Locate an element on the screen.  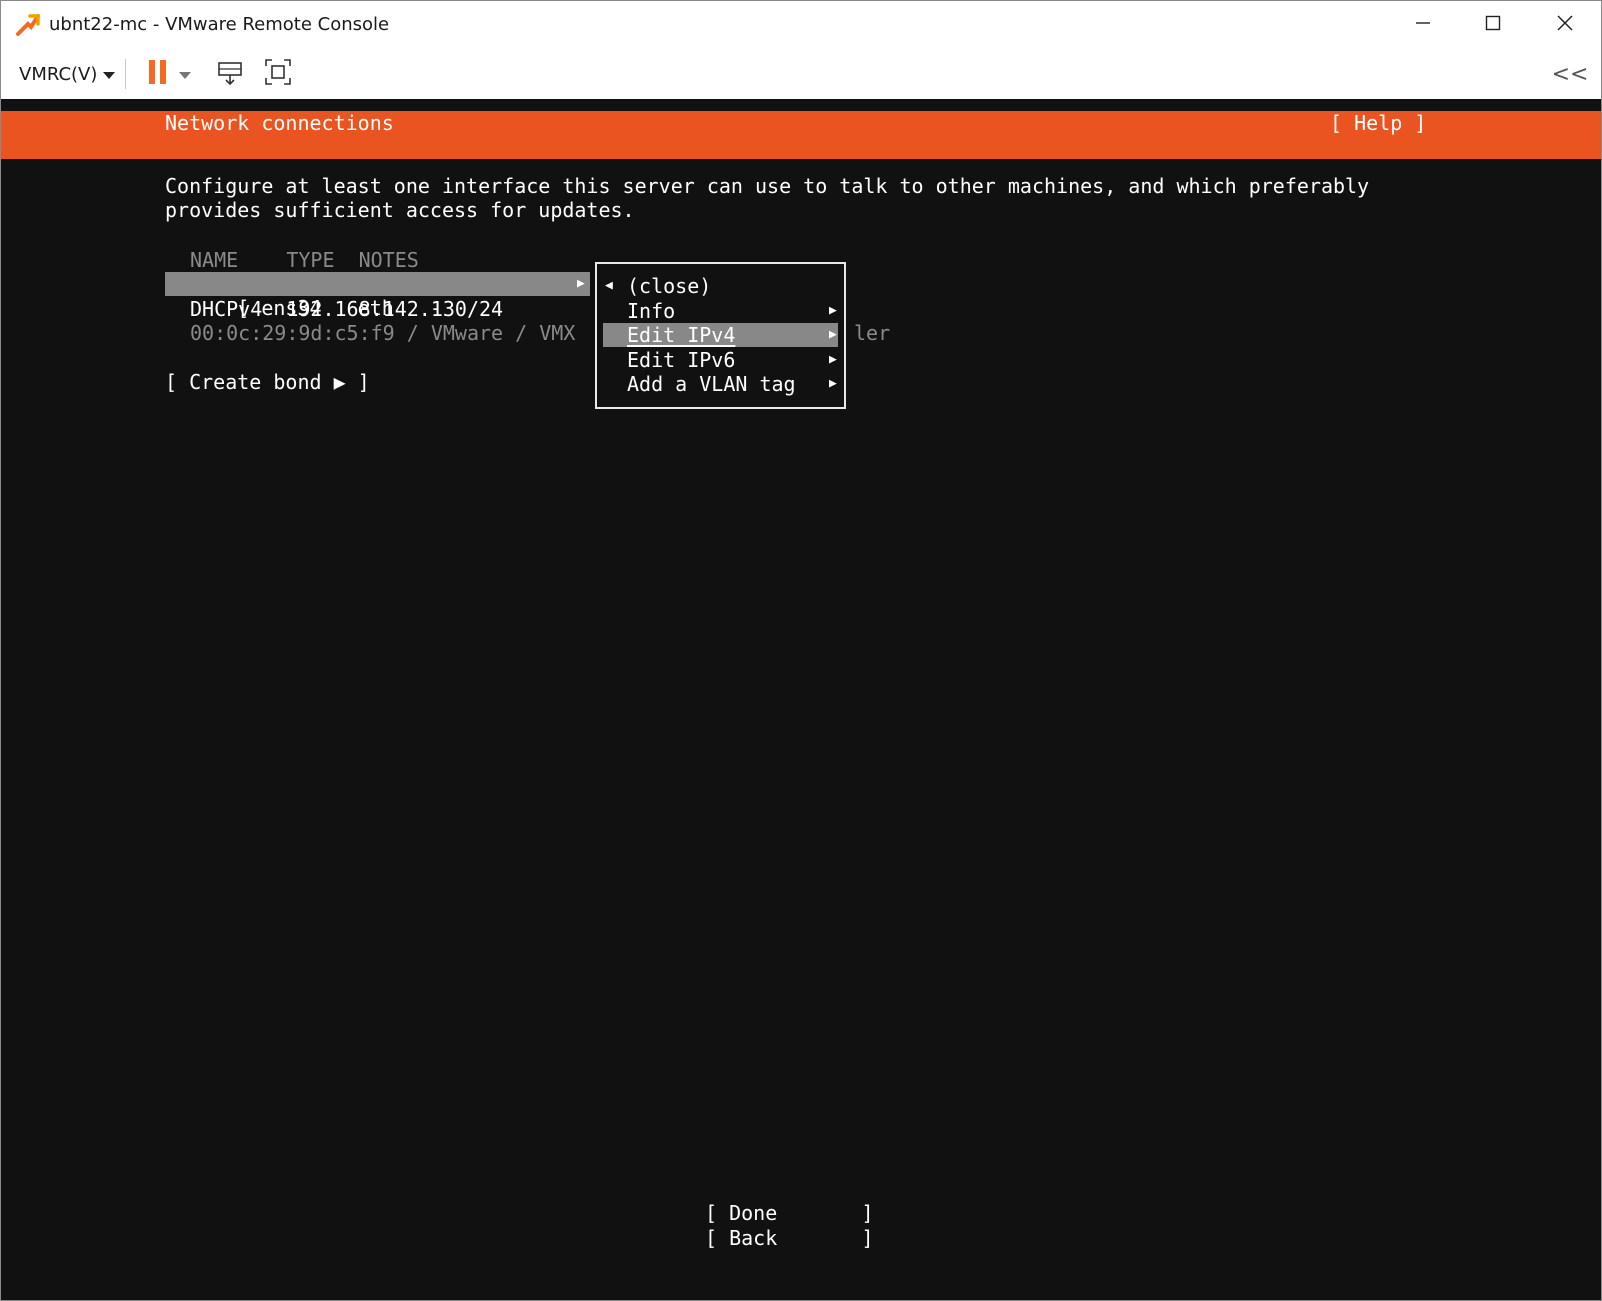
menu-item-label: Edit IPv4 is located at coordinates (681, 335).